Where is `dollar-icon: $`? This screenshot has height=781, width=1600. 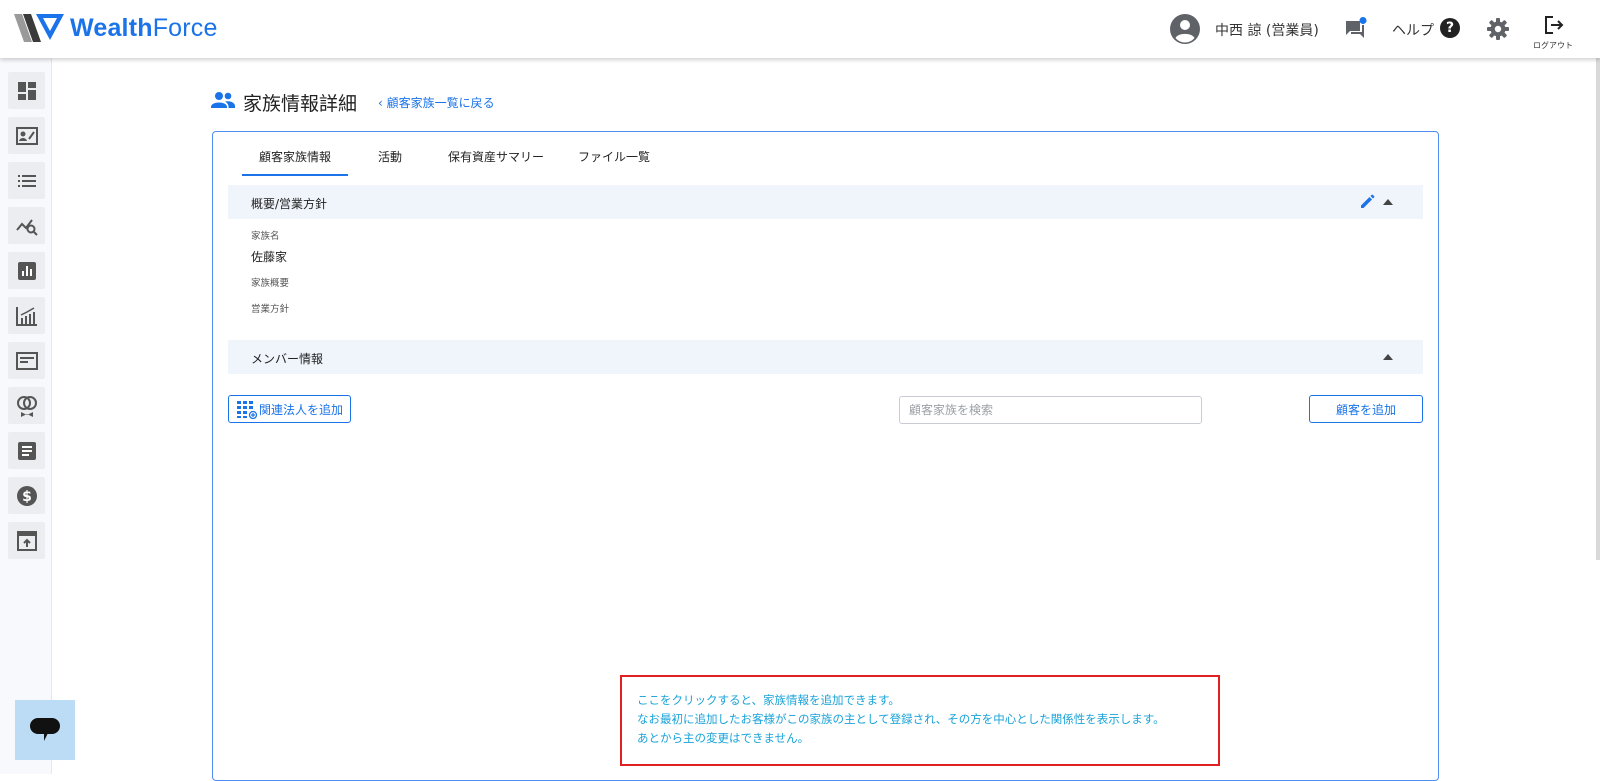
dollar-icon: $ is located at coordinates (26, 495).